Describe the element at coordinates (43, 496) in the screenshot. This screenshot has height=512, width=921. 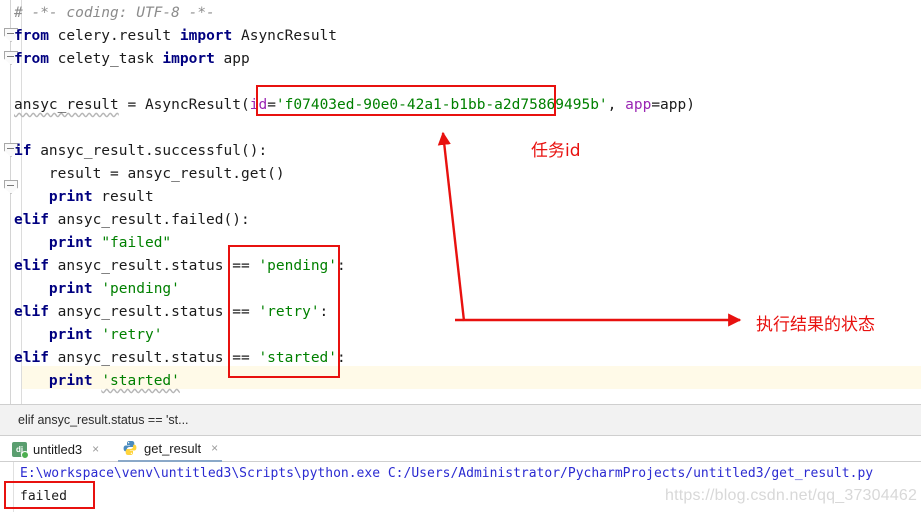
I see `console-output-line: failed` at that location.